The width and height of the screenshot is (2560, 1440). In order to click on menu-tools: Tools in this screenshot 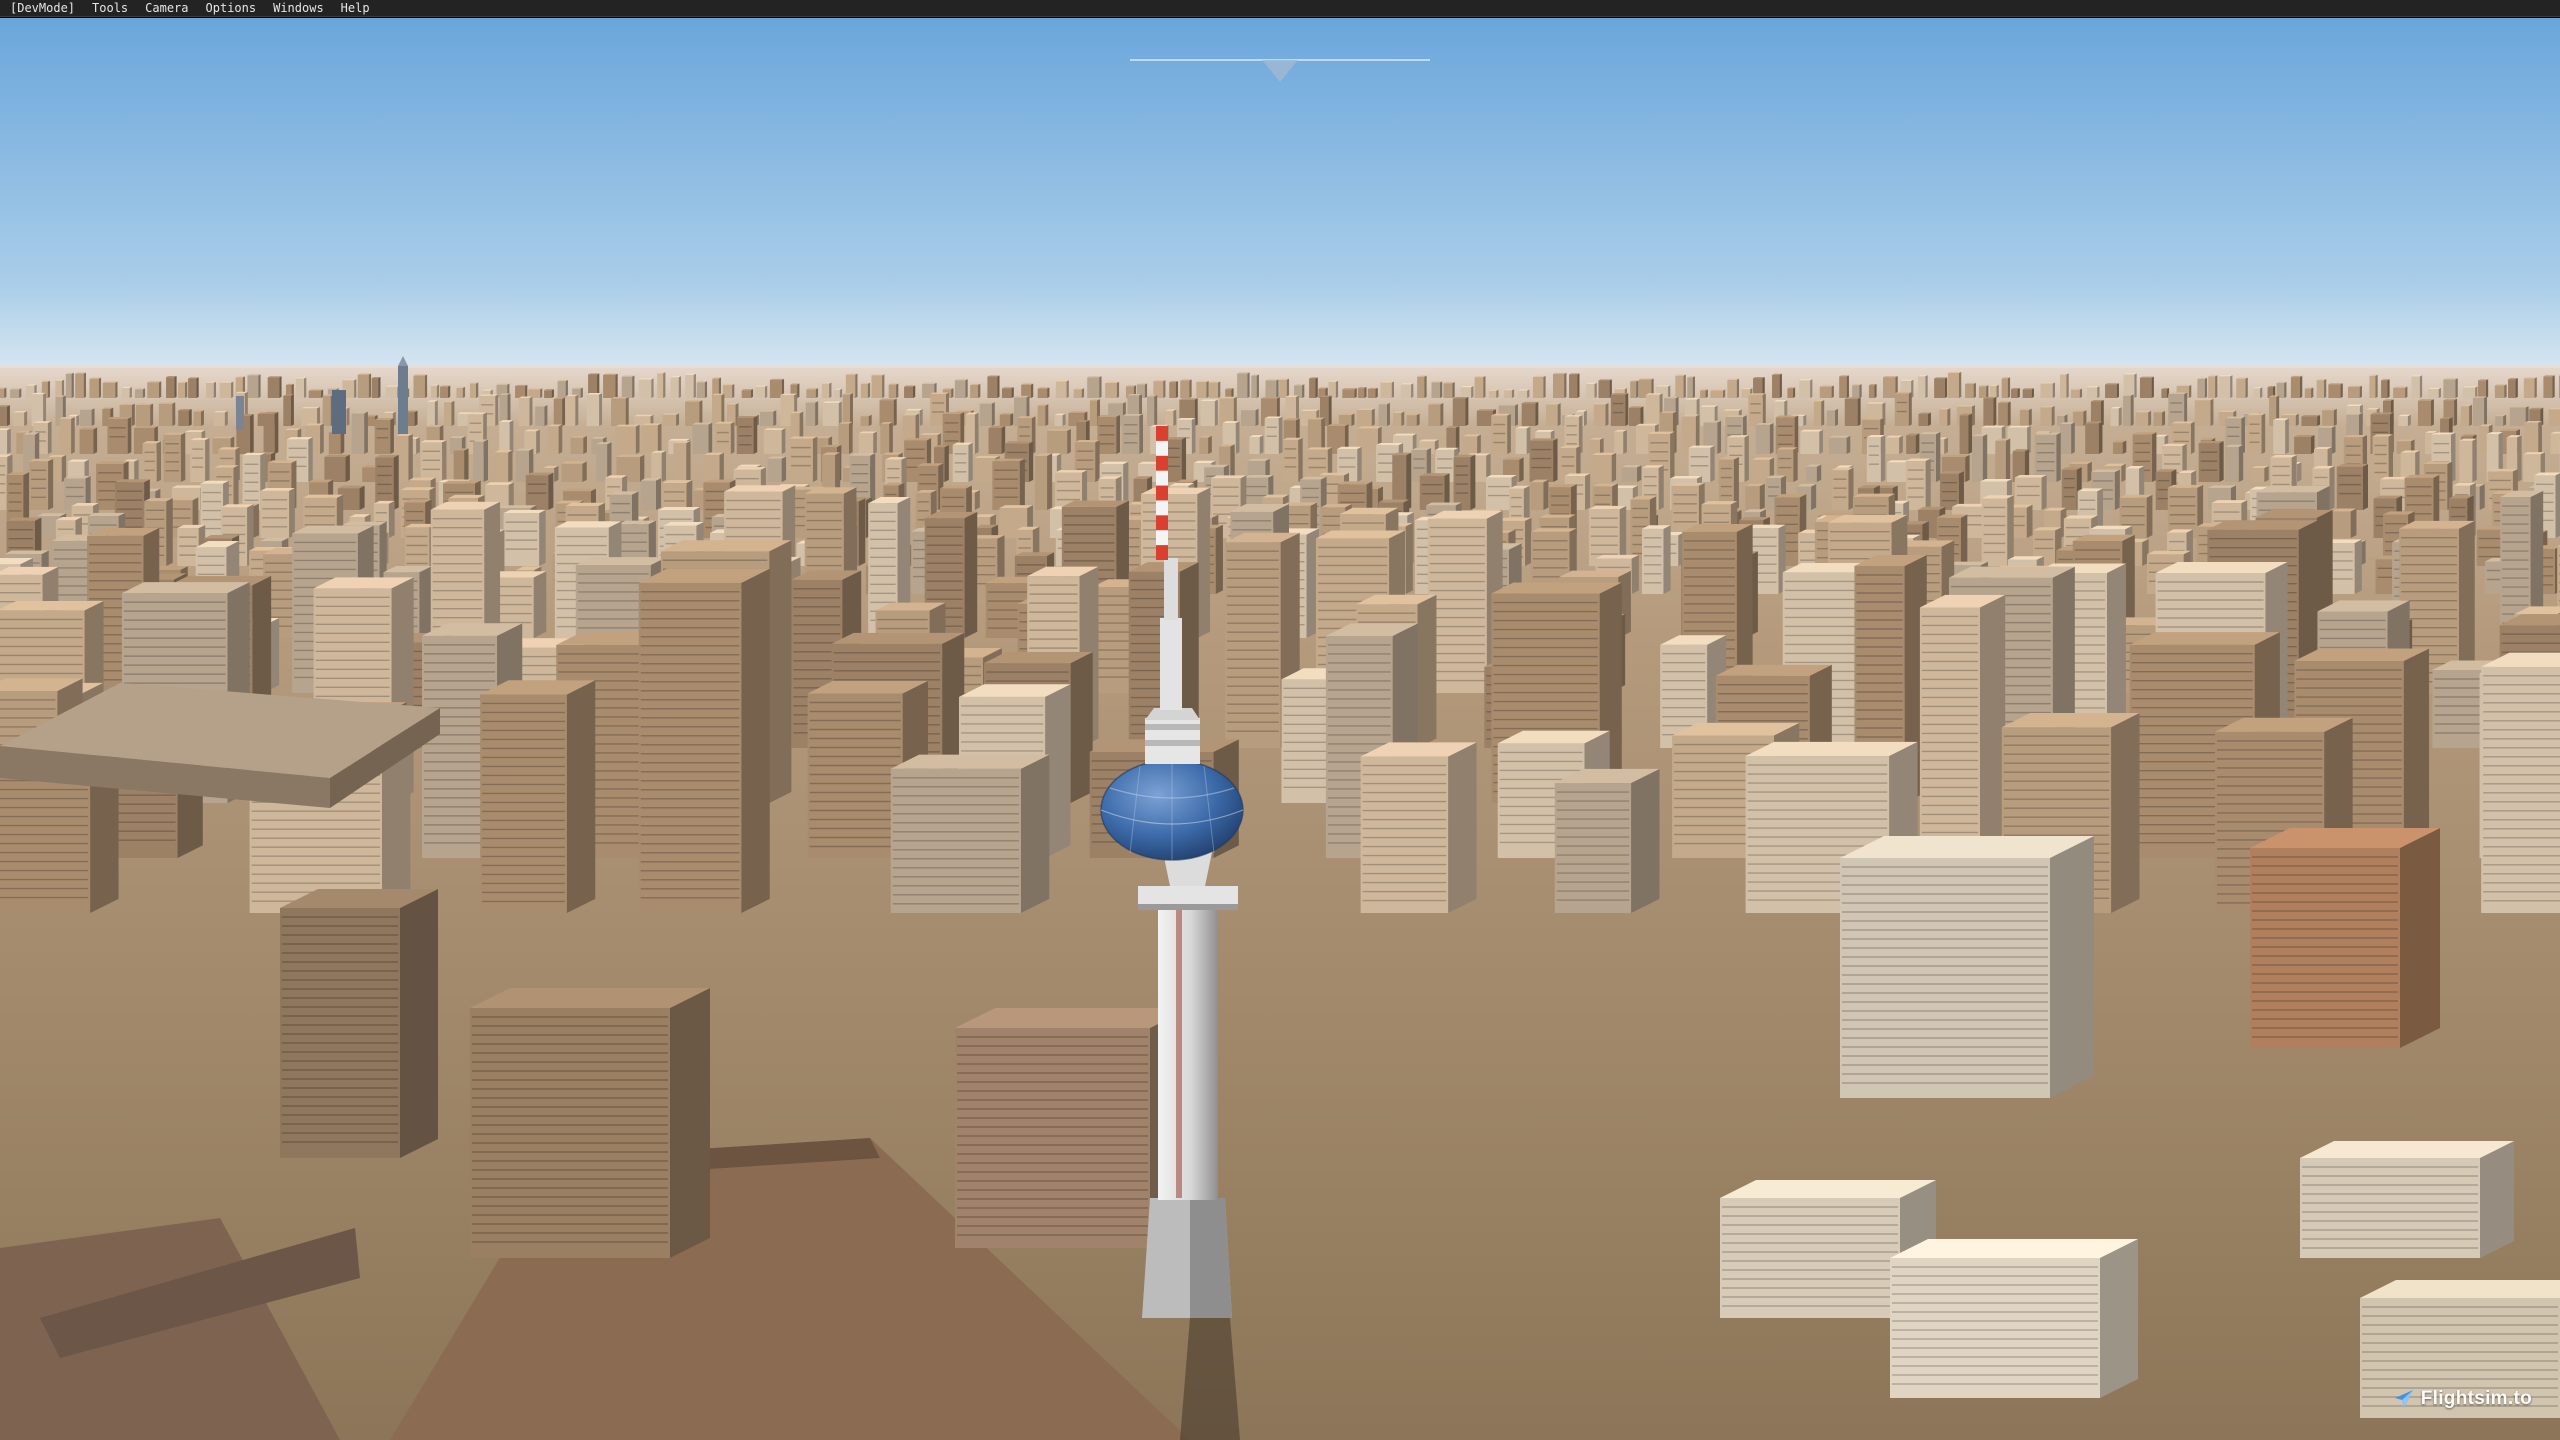, I will do `click(110, 8)`.